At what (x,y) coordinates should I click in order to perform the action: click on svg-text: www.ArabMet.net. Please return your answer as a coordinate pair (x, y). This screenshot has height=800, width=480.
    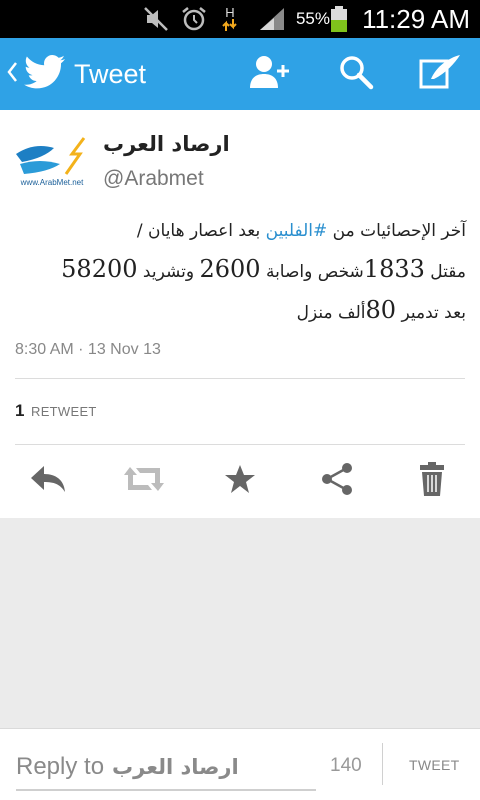
    Looking at the image, I should click on (52, 182).